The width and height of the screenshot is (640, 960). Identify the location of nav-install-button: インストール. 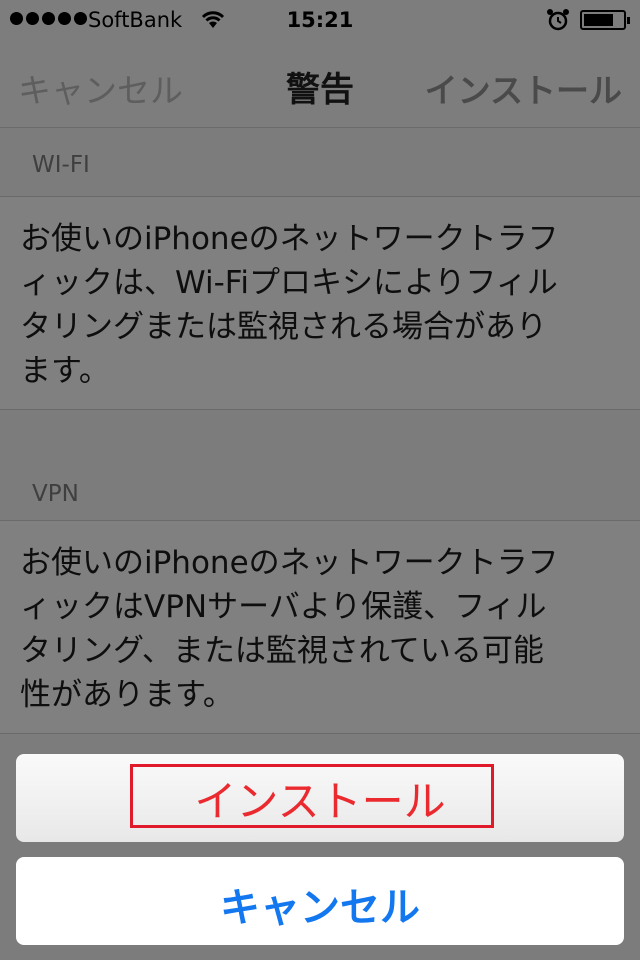
(523, 88).